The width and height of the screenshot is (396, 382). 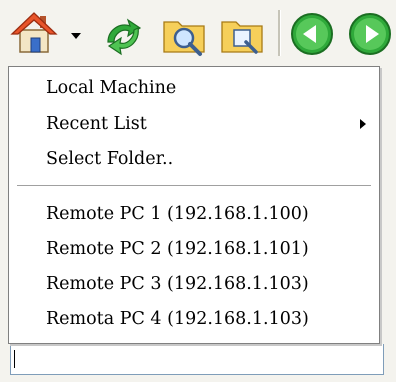 I want to click on home-button, so click(x=33, y=34).